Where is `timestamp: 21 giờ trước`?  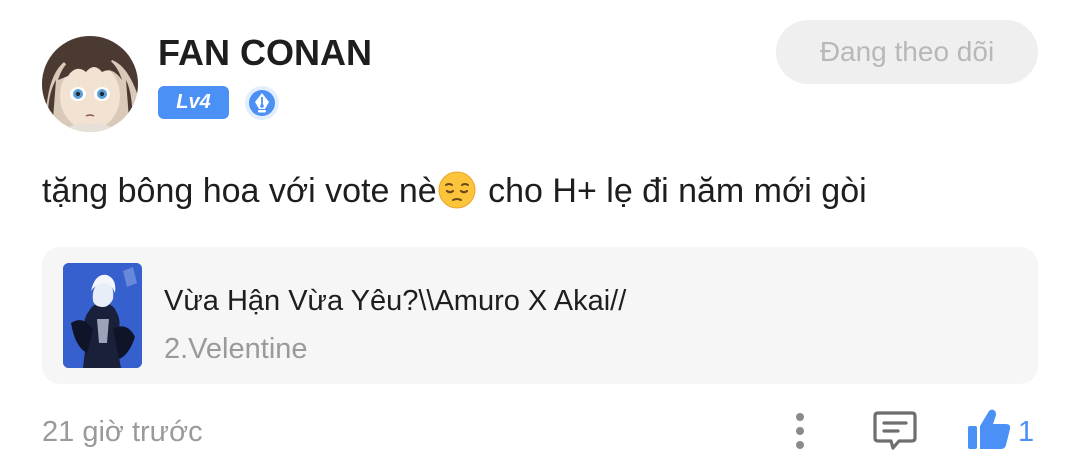 timestamp: 21 giờ trước is located at coordinates (122, 432).